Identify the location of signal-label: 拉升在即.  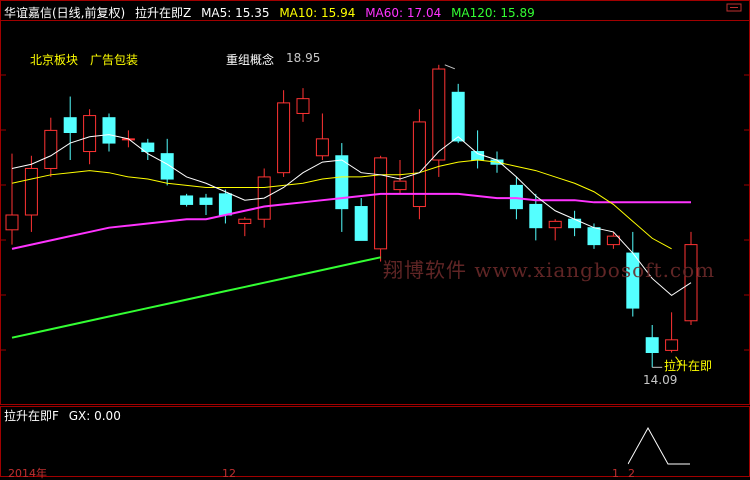
(688, 366).